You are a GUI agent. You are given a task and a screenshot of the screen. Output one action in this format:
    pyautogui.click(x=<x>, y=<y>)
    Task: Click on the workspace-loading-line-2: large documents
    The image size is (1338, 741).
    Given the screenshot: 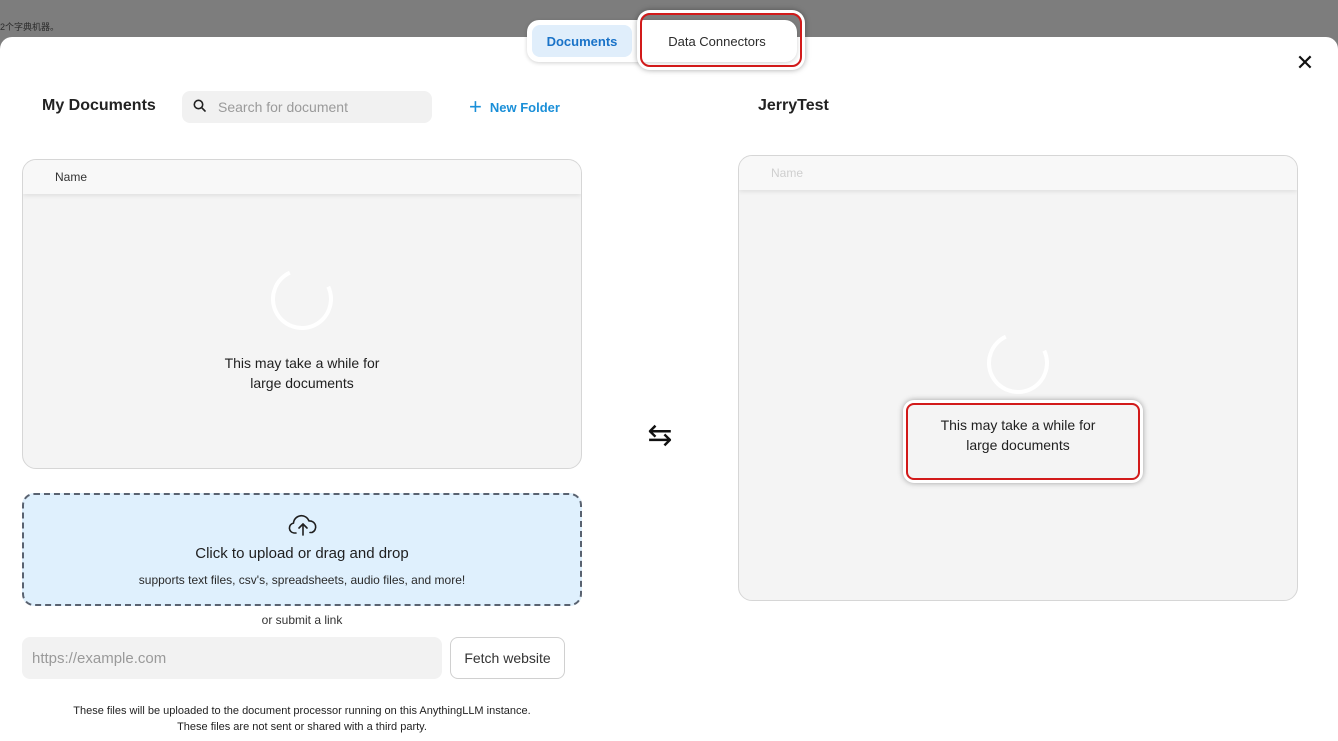 What is the action you would take?
    pyautogui.click(x=1018, y=445)
    